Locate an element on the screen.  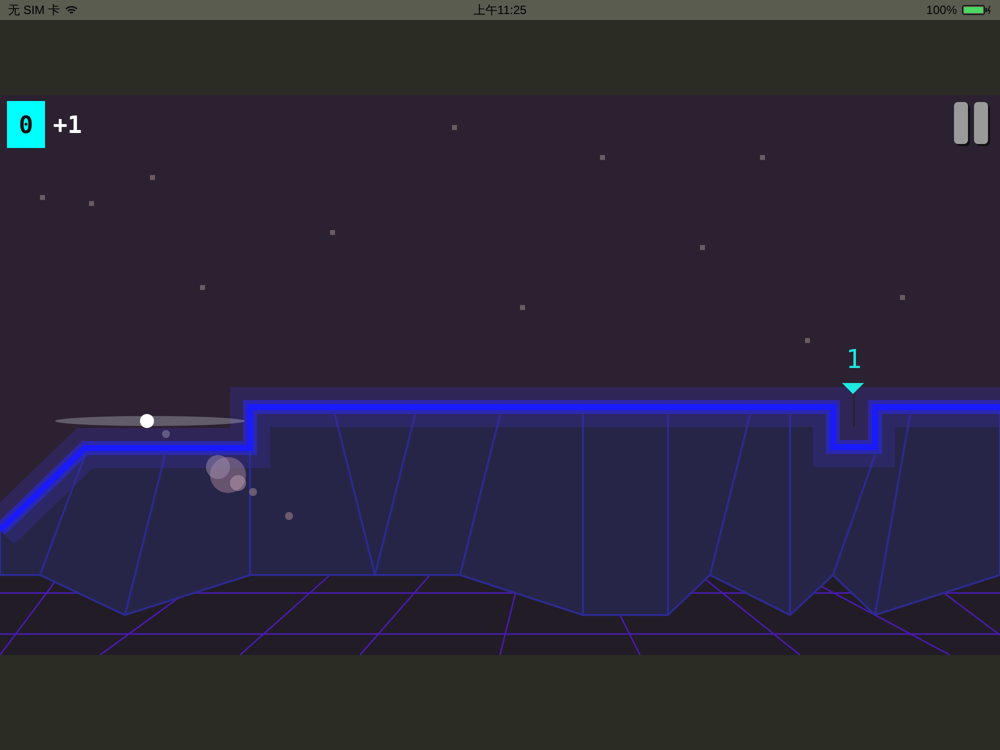
pause-button is located at coordinates (971, 123).